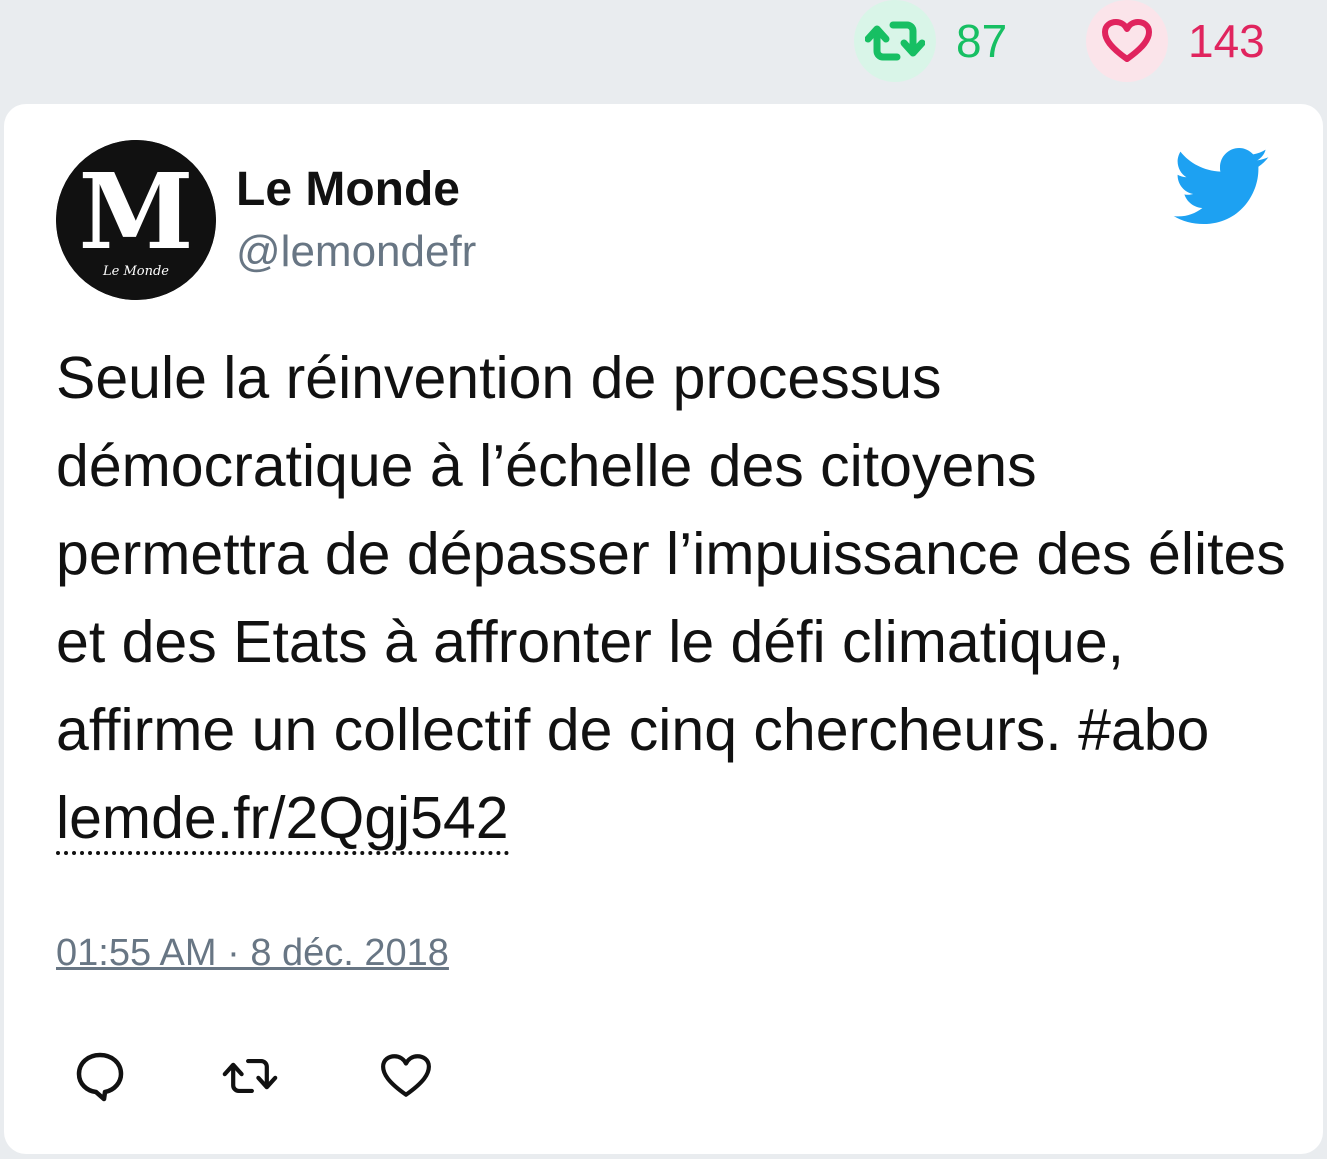  What do you see at coordinates (982, 41) in the screenshot?
I see `retweet-count: 87` at bounding box center [982, 41].